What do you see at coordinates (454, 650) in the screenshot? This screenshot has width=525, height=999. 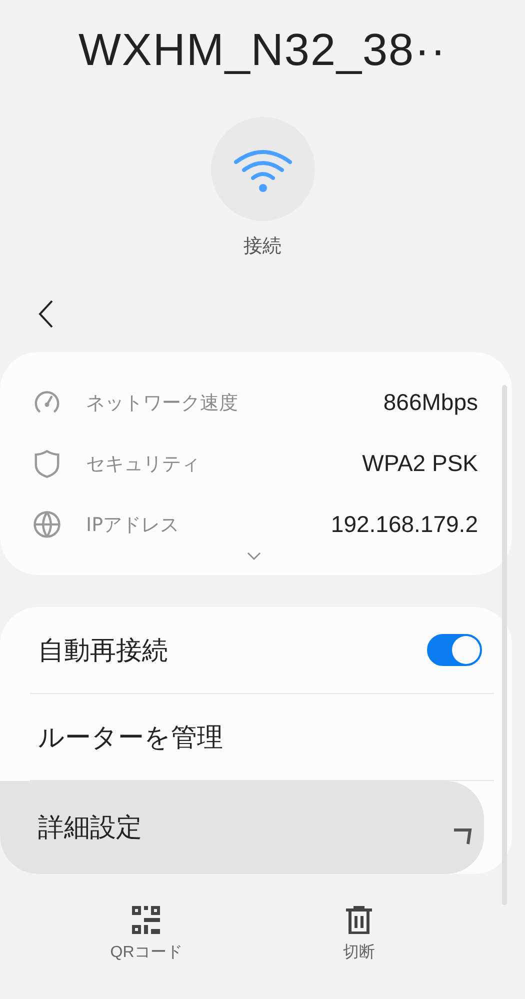 I see `toggle-switch` at bounding box center [454, 650].